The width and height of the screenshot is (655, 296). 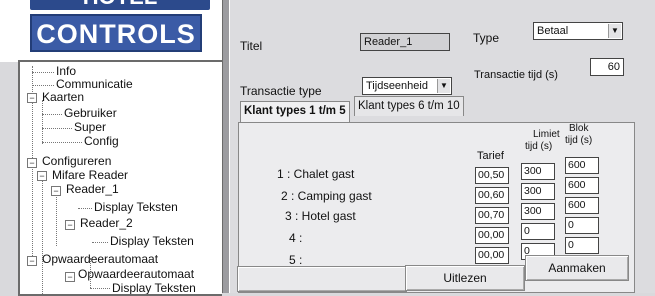 I want to click on transactie-type-select: Tijdseenheid ▼, so click(x=407, y=86).